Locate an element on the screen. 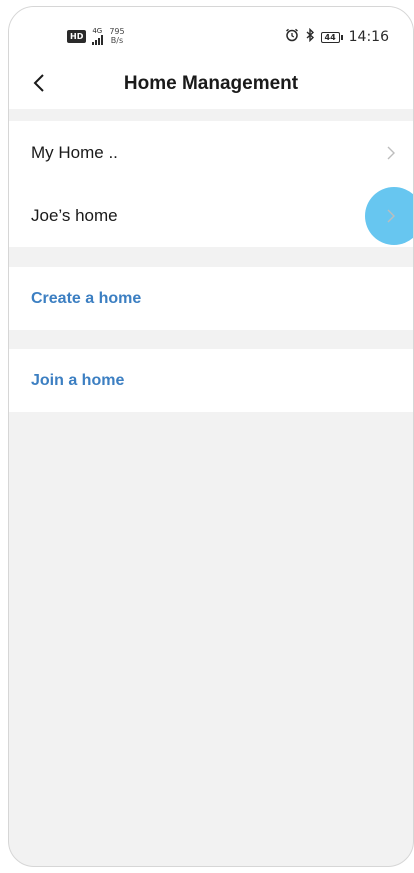 This screenshot has height=873, width=414. create-home-button: Create a home is located at coordinates (211, 298).